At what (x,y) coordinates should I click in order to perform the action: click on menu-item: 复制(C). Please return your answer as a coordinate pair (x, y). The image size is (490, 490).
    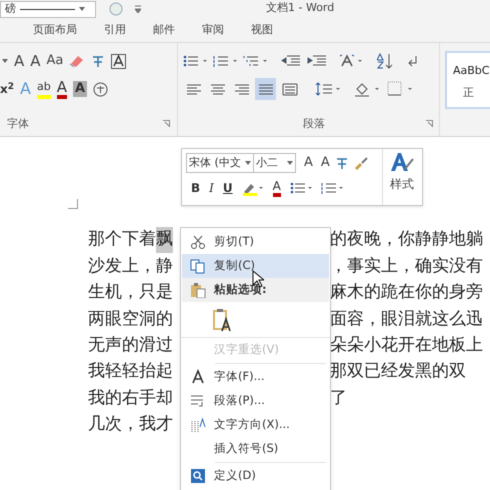
    Looking at the image, I should click on (255, 266).